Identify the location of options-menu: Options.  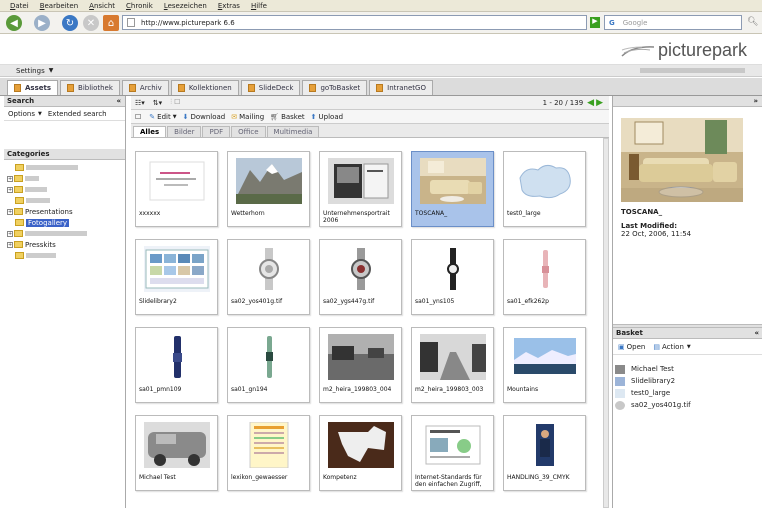
(21, 114).